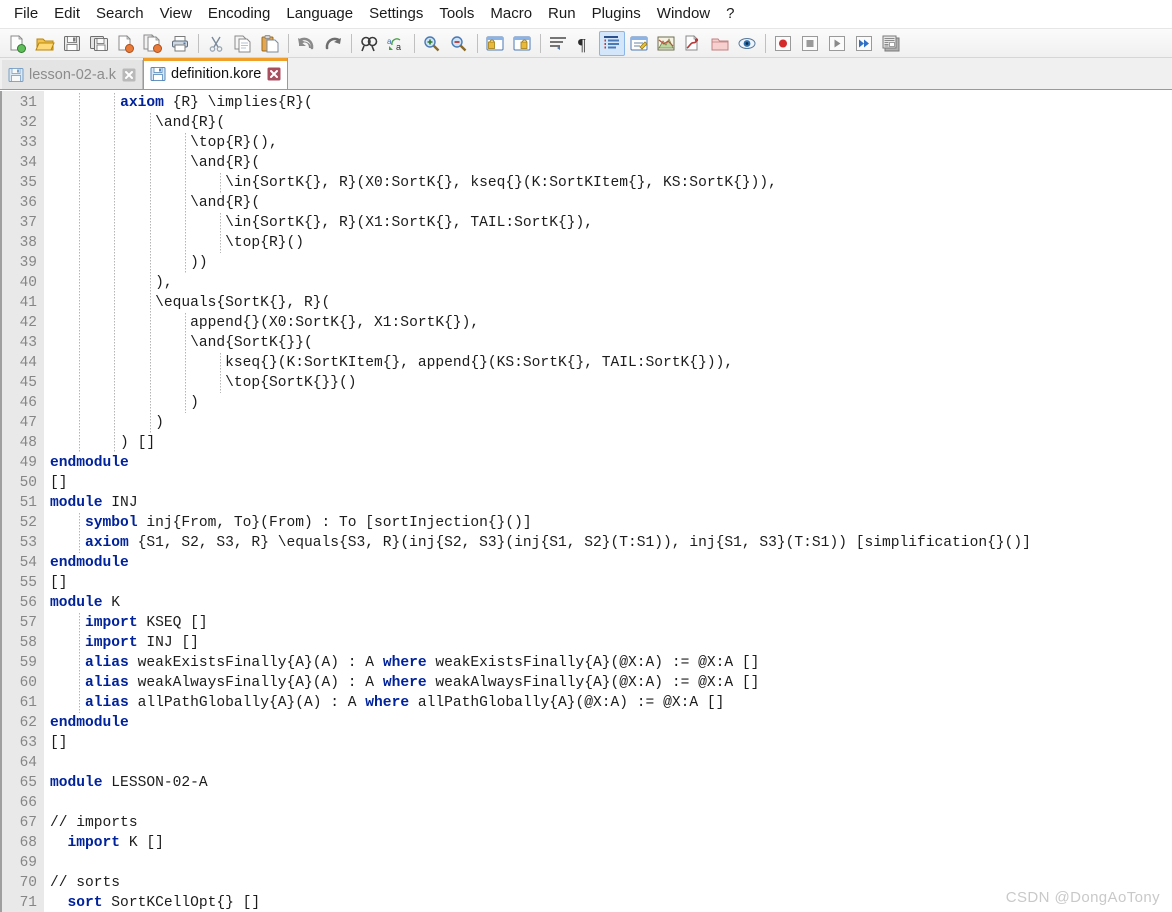 The height and width of the screenshot is (912, 1172). I want to click on code-line: \top{R}(), so click(611, 243).